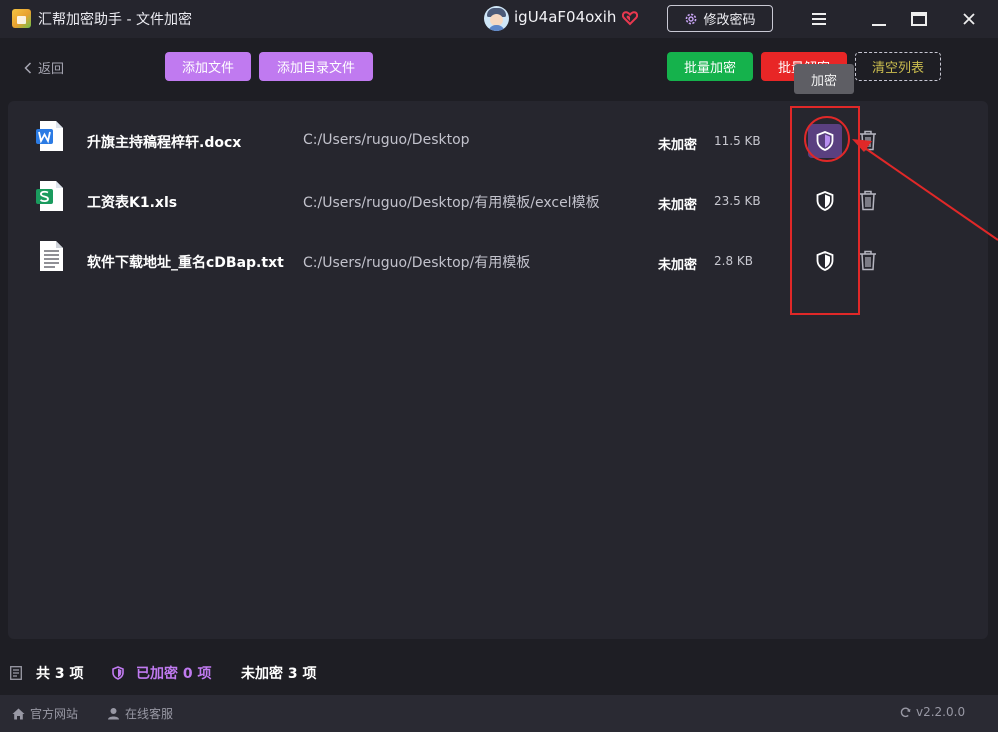 This screenshot has height=732, width=998. What do you see at coordinates (279, 674) in the screenshot?
I see `unencrypted-count: 未加密 3 项` at bounding box center [279, 674].